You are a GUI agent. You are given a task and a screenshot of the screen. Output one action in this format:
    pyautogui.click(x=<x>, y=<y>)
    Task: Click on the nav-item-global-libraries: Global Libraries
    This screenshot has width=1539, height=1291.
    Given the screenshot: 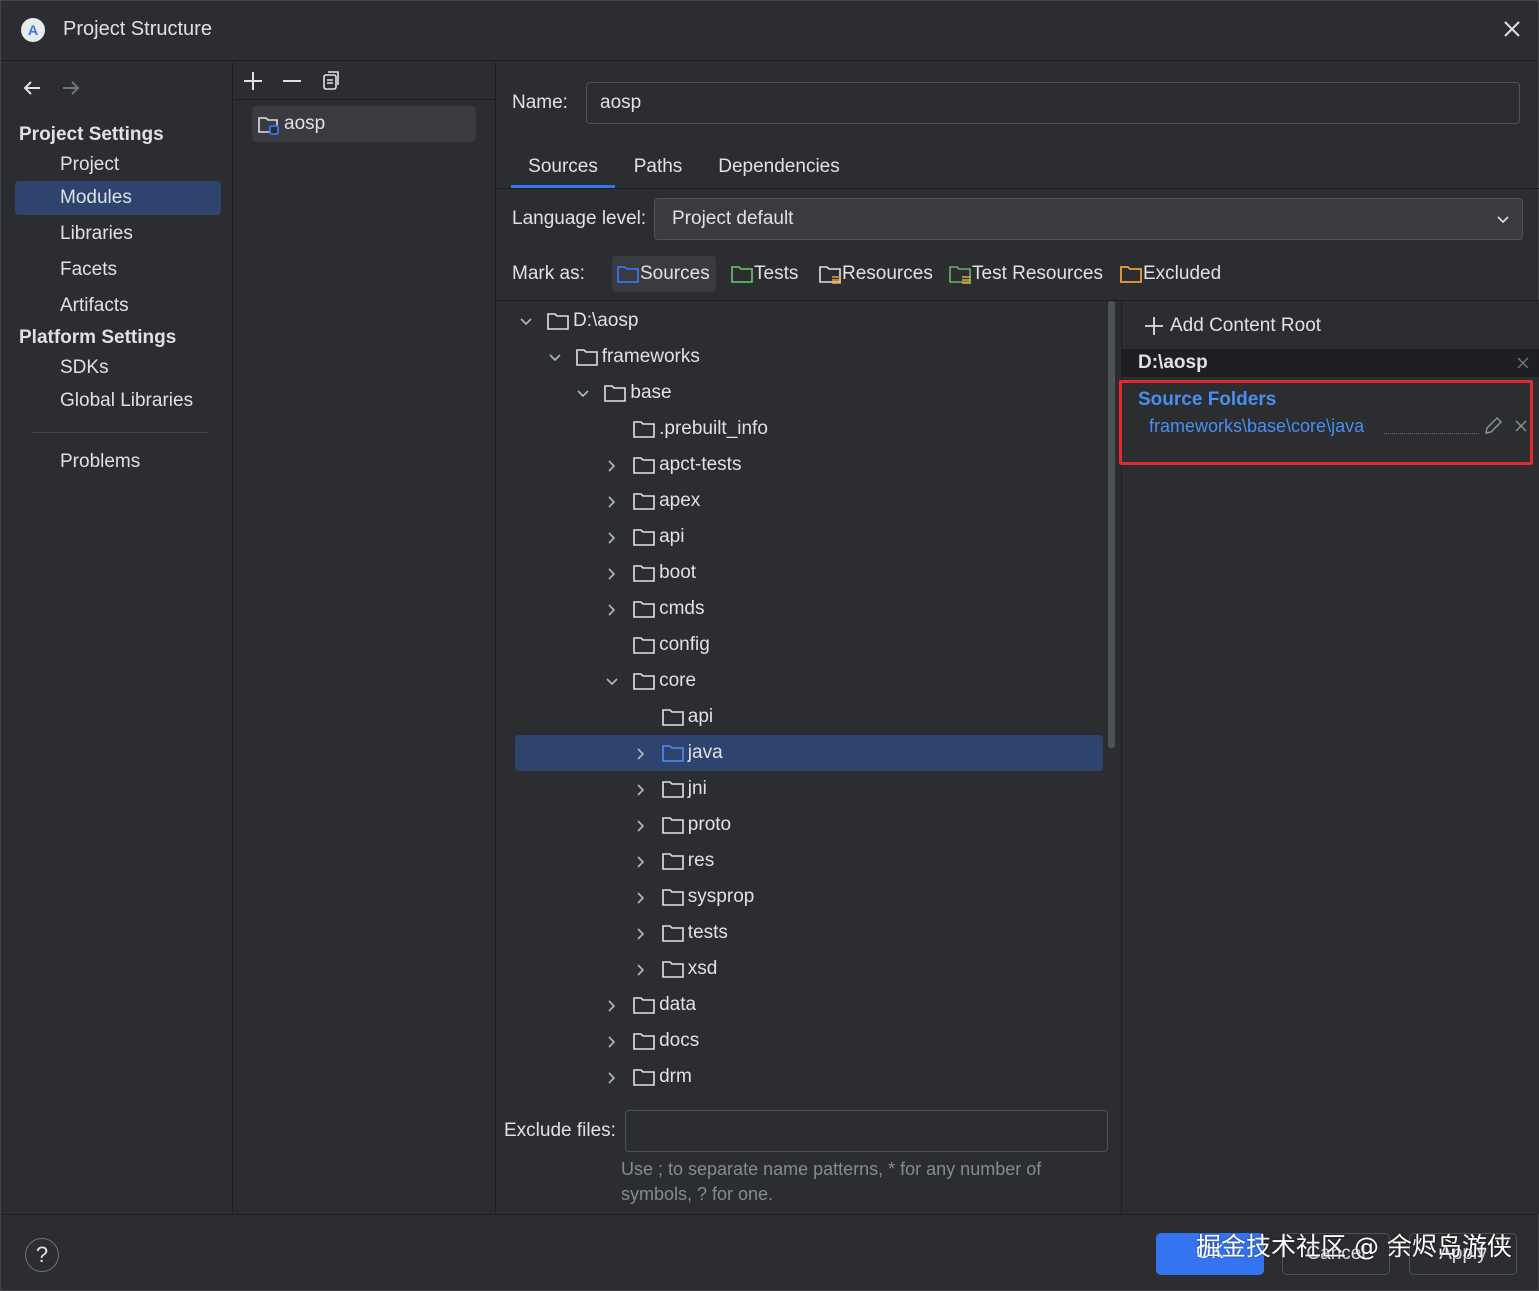 What is the action you would take?
    pyautogui.click(x=118, y=401)
    